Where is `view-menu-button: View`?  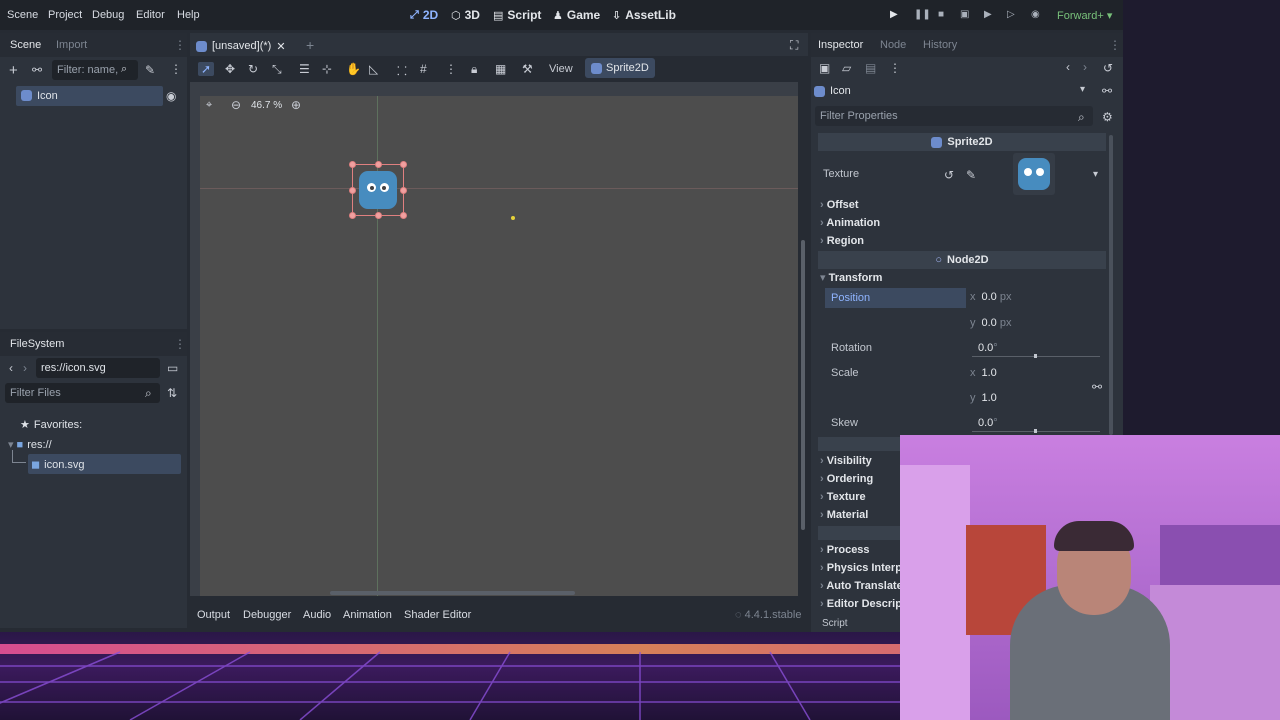 view-menu-button: View is located at coordinates (561, 69).